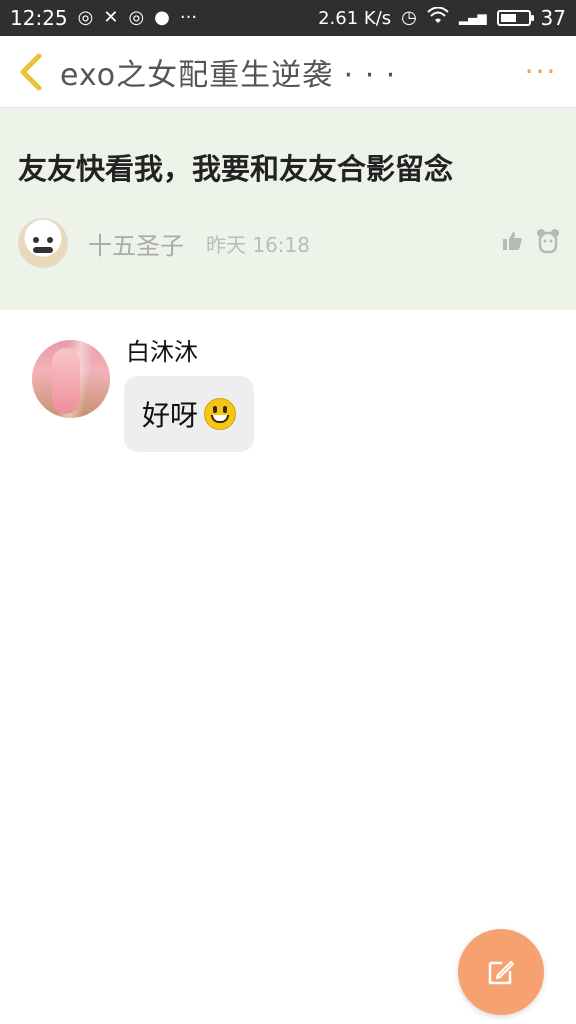 The image size is (576, 1024). I want to click on user-icon: ●, so click(162, 17).